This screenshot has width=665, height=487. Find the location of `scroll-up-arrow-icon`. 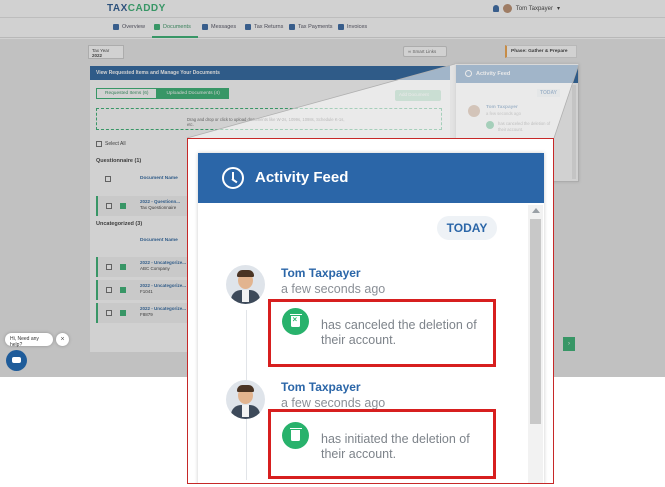

scroll-up-arrow-icon is located at coordinates (536, 210).